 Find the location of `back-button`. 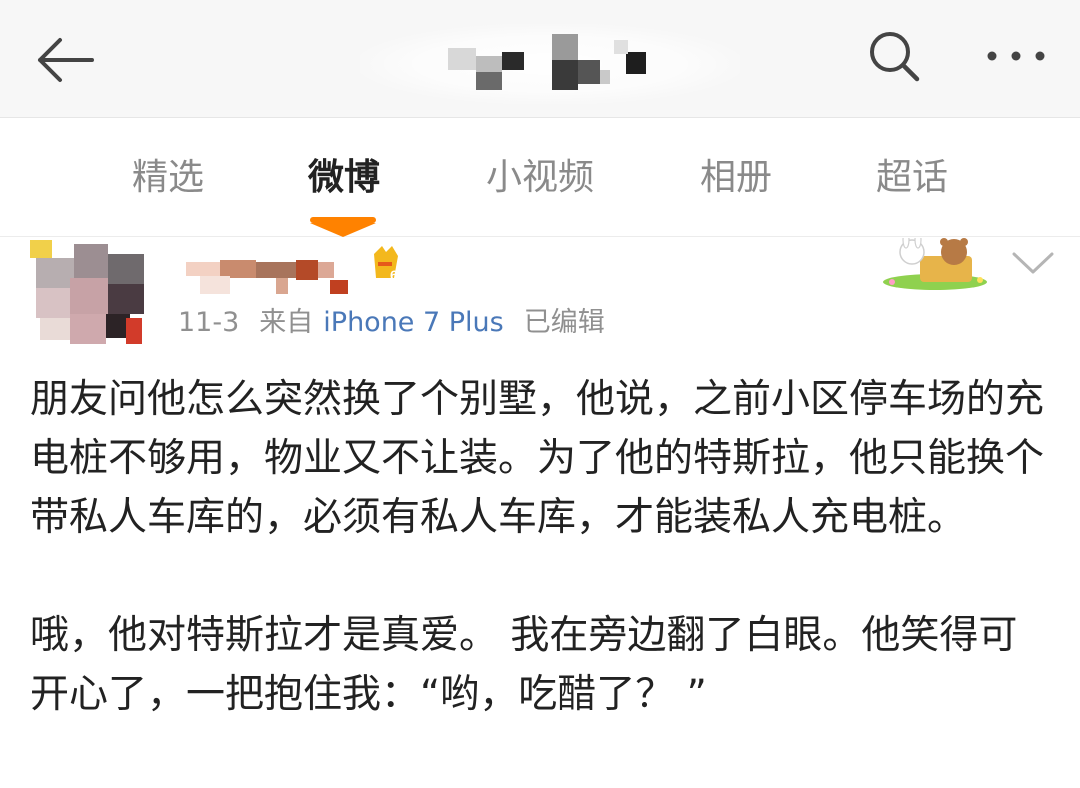

back-button is located at coordinates (65, 60).